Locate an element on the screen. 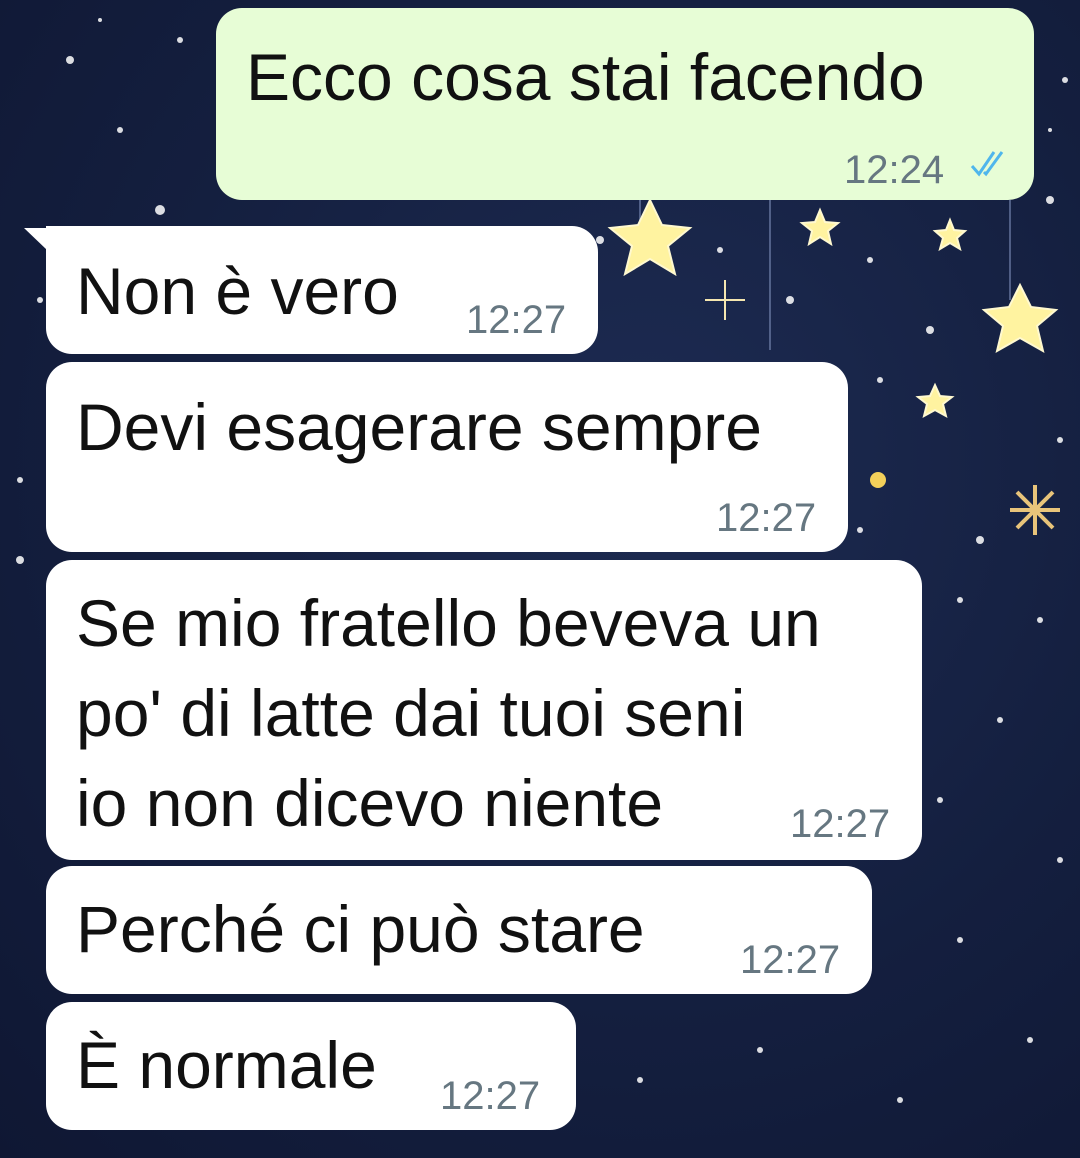 This screenshot has height=1158, width=1080. message-text: Perché ci può stare is located at coordinates (360, 929).